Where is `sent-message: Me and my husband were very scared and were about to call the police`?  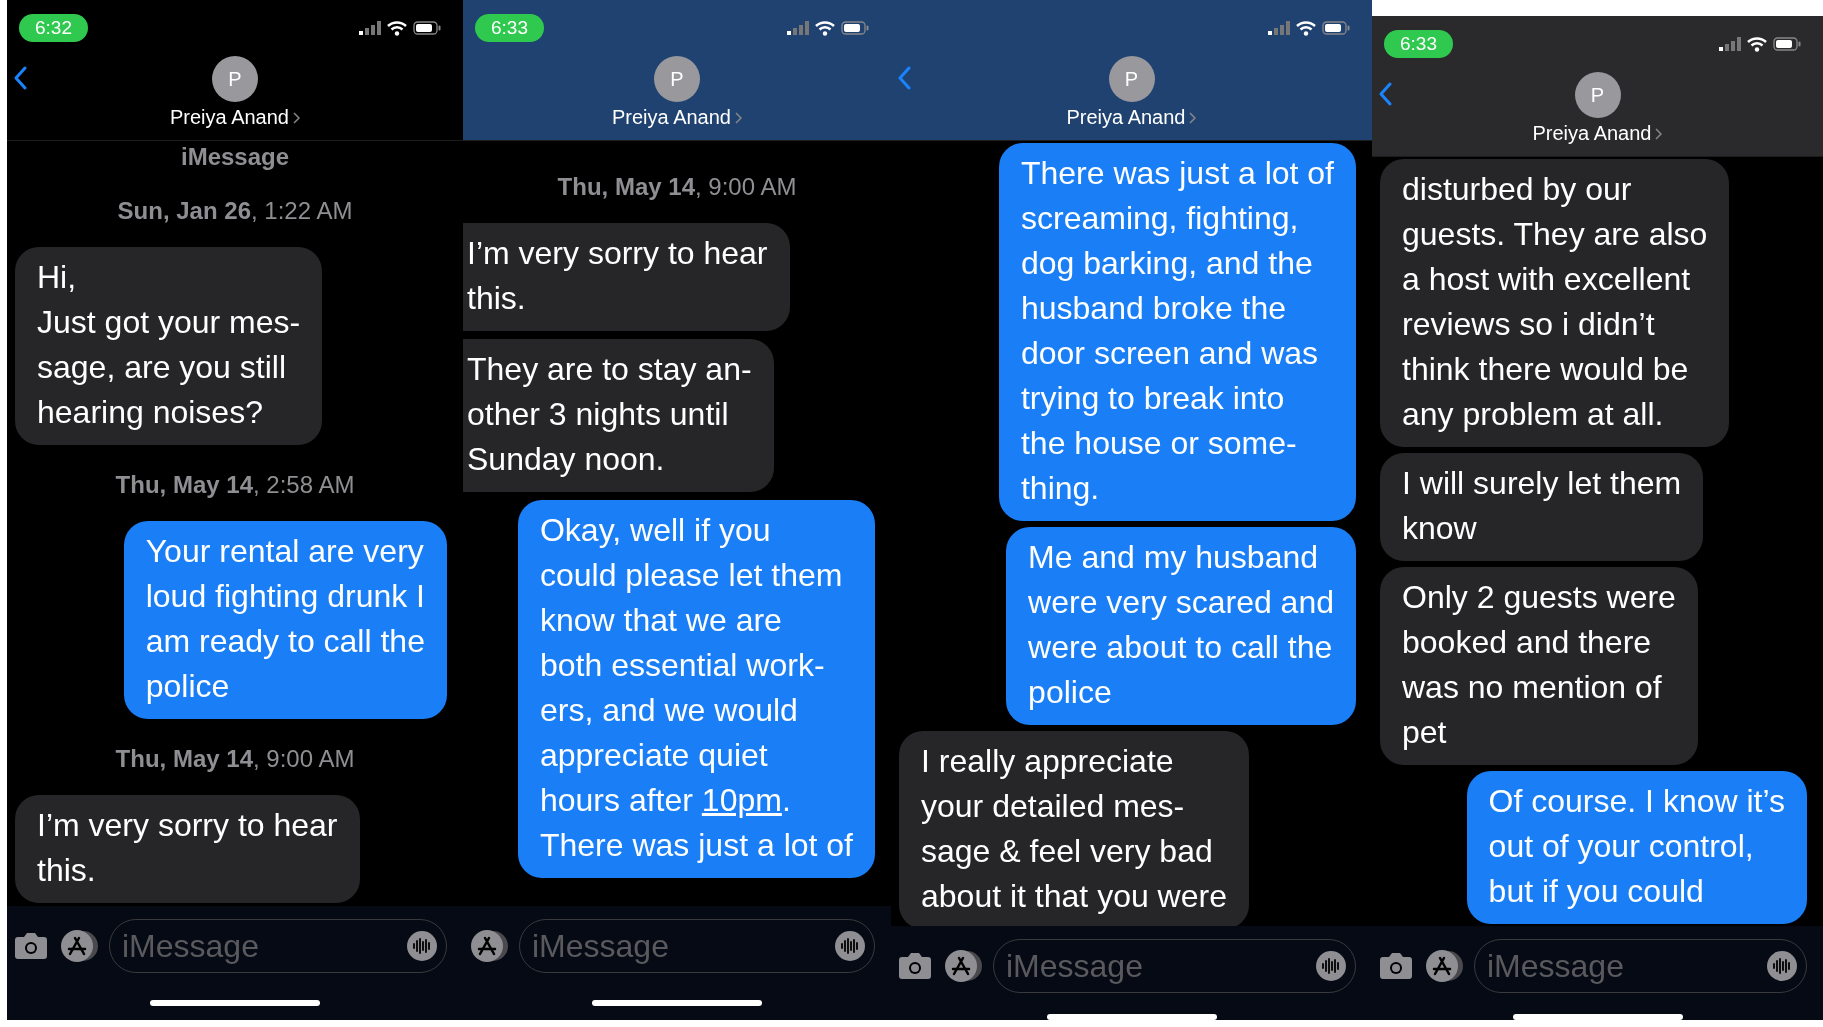
sent-message: Me and my husband were very scared and were about to call the police is located at coordinates (1181, 626).